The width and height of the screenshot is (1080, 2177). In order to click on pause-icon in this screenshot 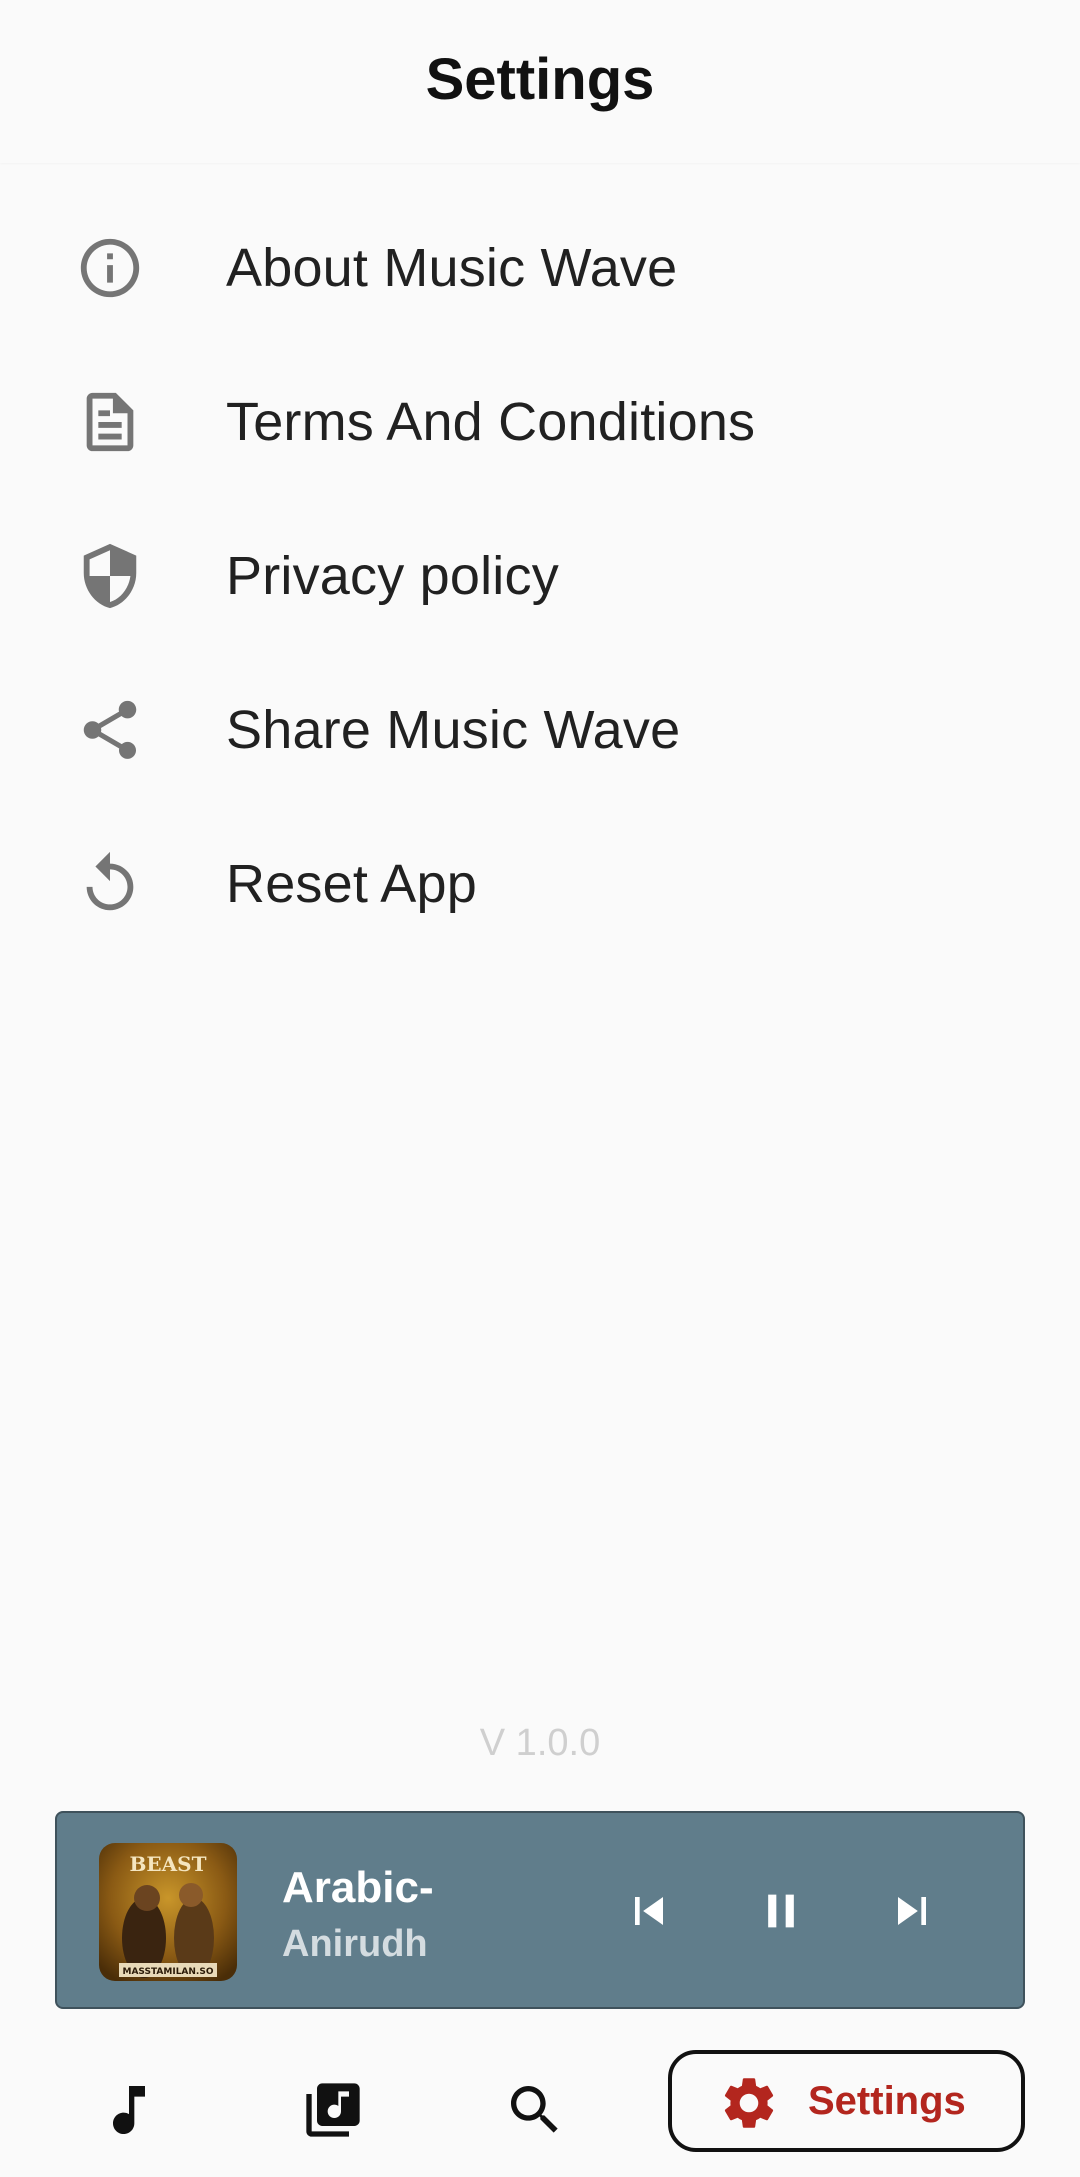, I will do `click(781, 1911)`.